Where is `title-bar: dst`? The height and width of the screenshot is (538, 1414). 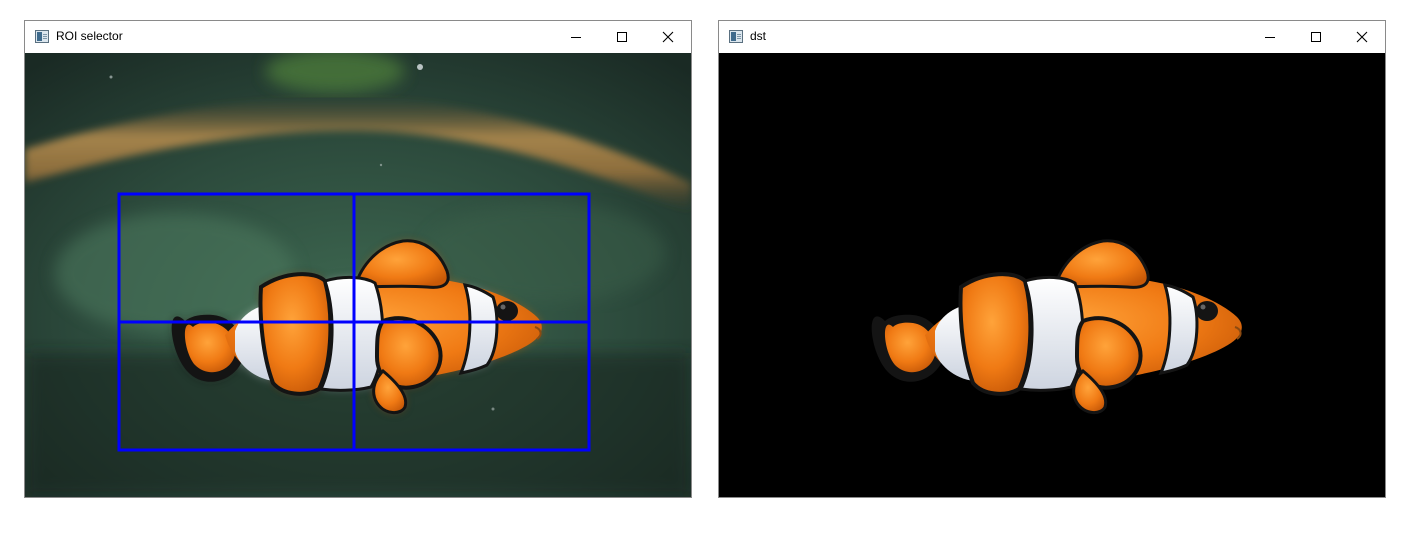
title-bar: dst is located at coordinates (1052, 37).